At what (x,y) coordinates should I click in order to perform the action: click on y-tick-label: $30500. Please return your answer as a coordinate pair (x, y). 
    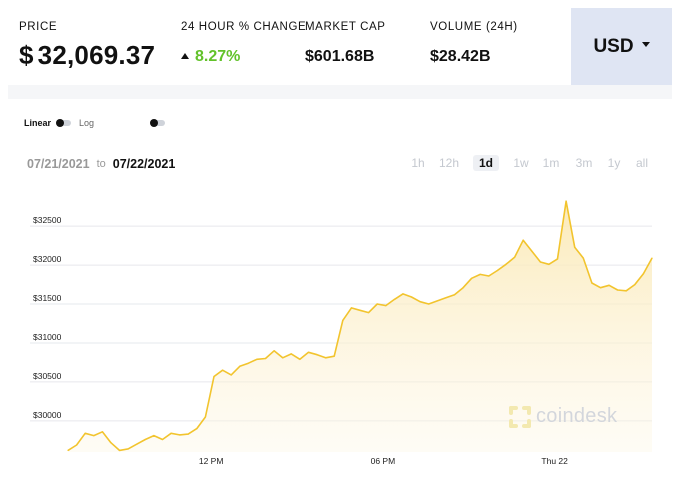
    Looking at the image, I should click on (47, 376).